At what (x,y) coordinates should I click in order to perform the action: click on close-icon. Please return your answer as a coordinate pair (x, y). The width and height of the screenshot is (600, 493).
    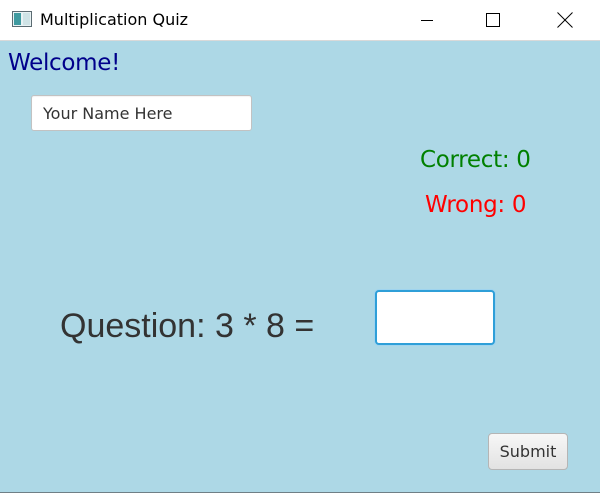
    Looking at the image, I should click on (565, 20).